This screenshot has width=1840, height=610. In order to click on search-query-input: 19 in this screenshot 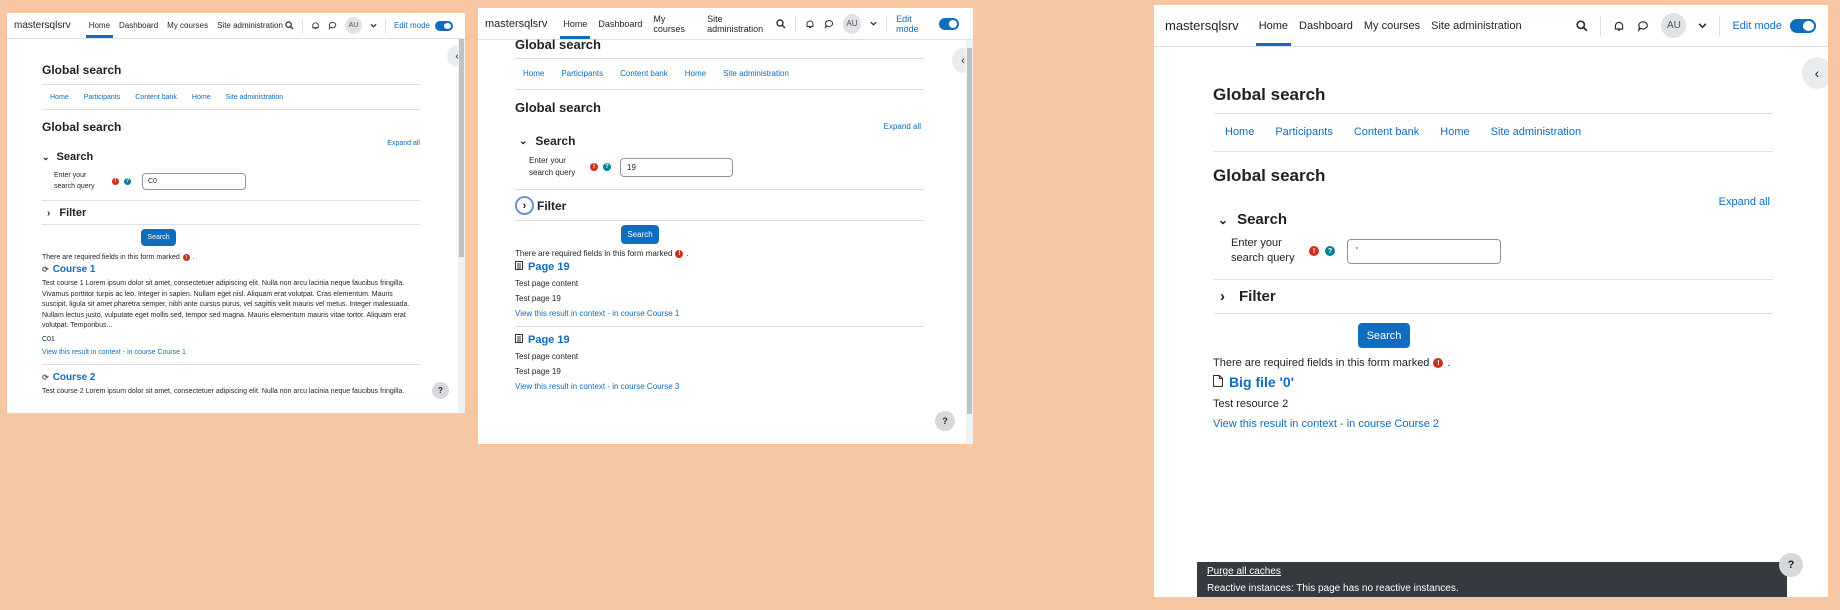, I will do `click(676, 167)`.